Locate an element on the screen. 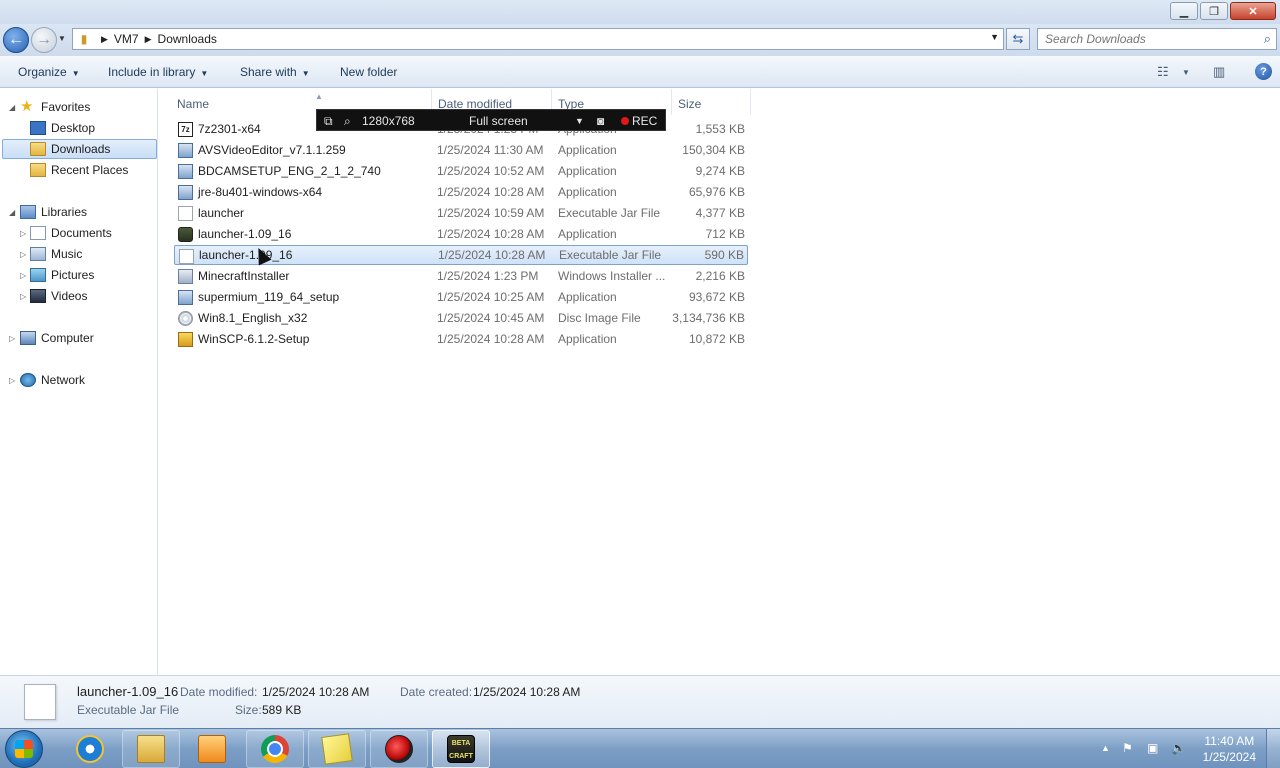  forward-button: → is located at coordinates (44, 40).